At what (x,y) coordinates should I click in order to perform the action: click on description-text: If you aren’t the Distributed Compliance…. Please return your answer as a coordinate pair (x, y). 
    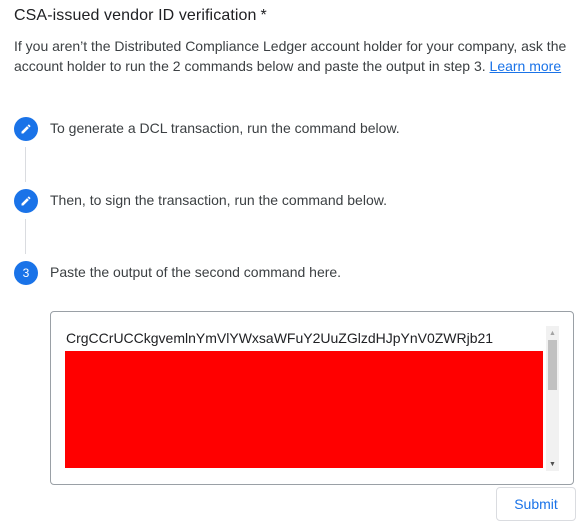
    Looking at the image, I should click on (290, 56).